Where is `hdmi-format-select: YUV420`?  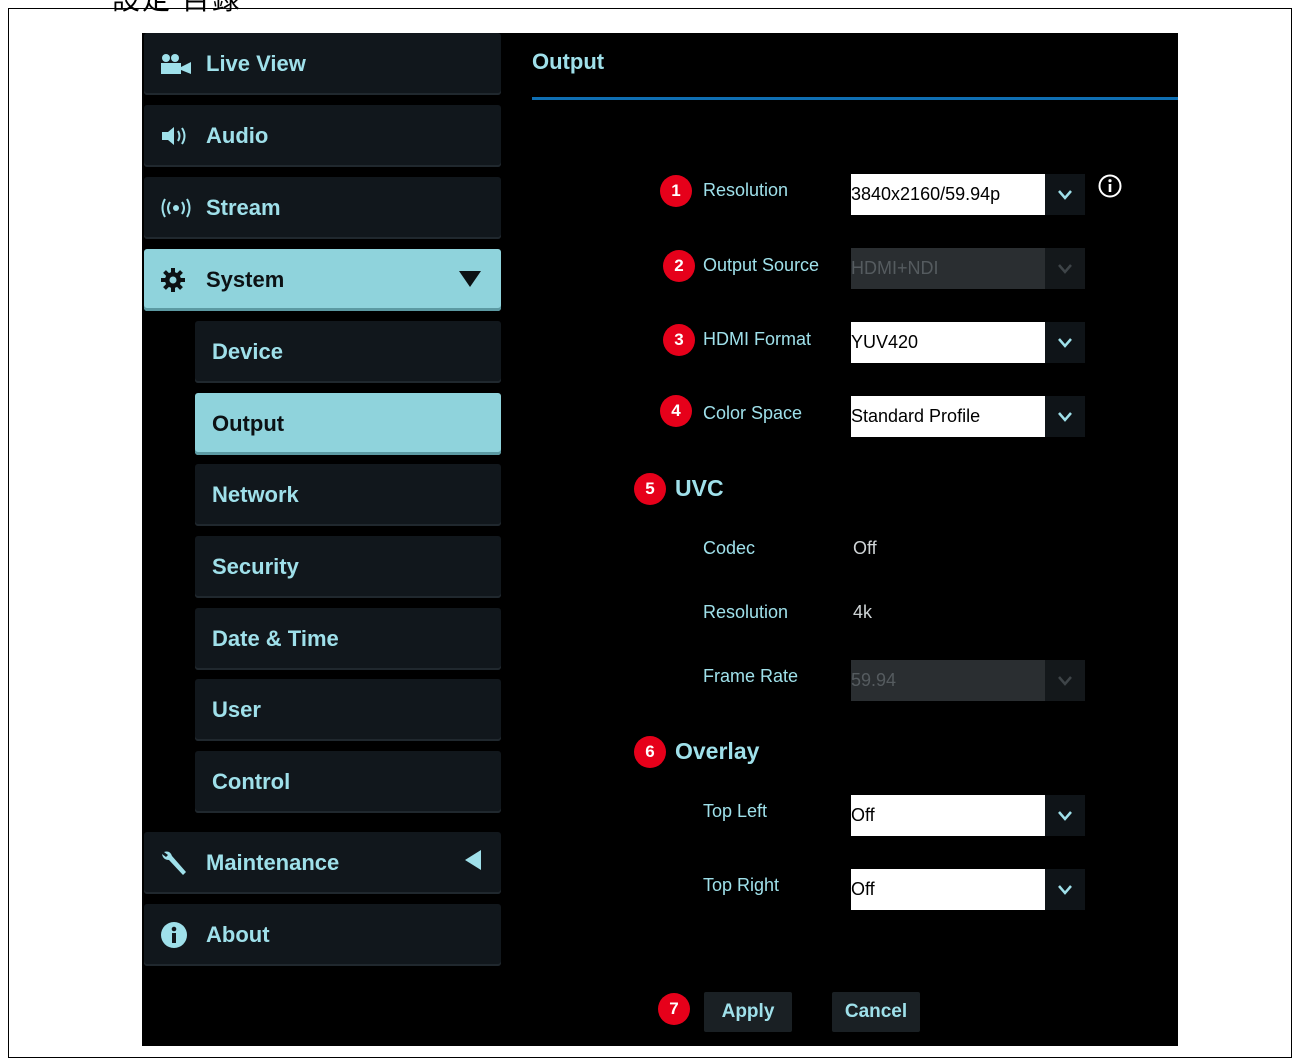
hdmi-format-select: YUV420 is located at coordinates (968, 342).